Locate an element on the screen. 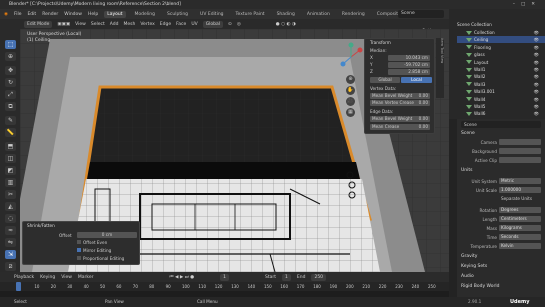 The height and width of the screenshot is (307, 545). menu-view: View is located at coordinates (80, 24).